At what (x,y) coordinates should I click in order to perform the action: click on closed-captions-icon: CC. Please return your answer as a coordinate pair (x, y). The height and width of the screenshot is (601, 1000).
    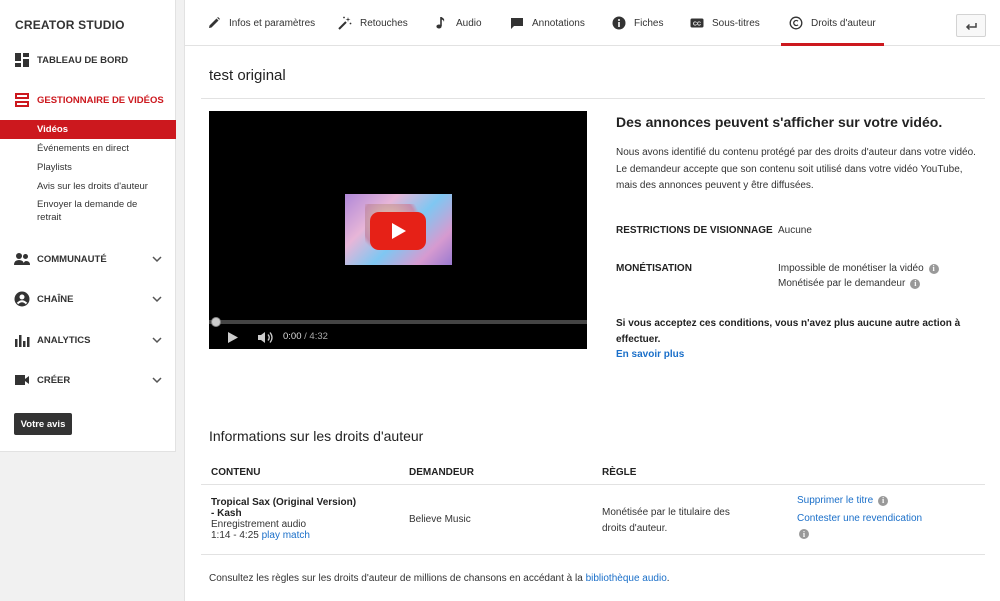
    Looking at the image, I should click on (697, 23).